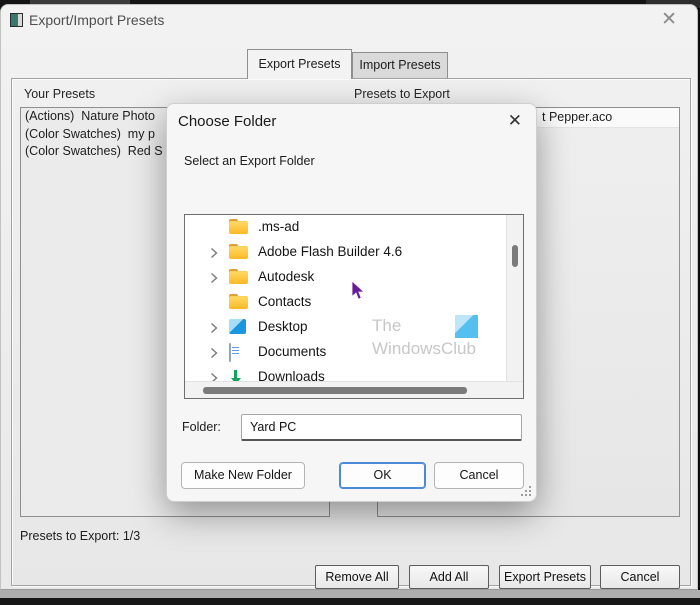  What do you see at coordinates (349, 23) in the screenshot?
I see `title-bar: Export/Import Presets ✕` at bounding box center [349, 23].